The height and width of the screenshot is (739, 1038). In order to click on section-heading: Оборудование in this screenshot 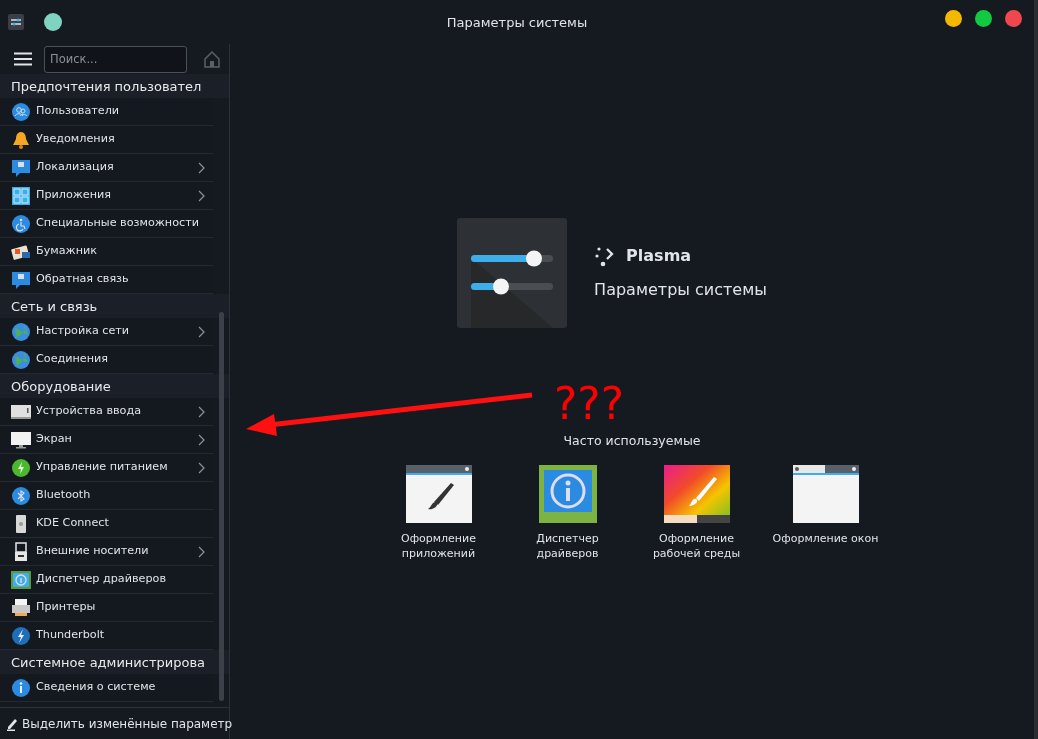, I will do `click(114, 386)`.